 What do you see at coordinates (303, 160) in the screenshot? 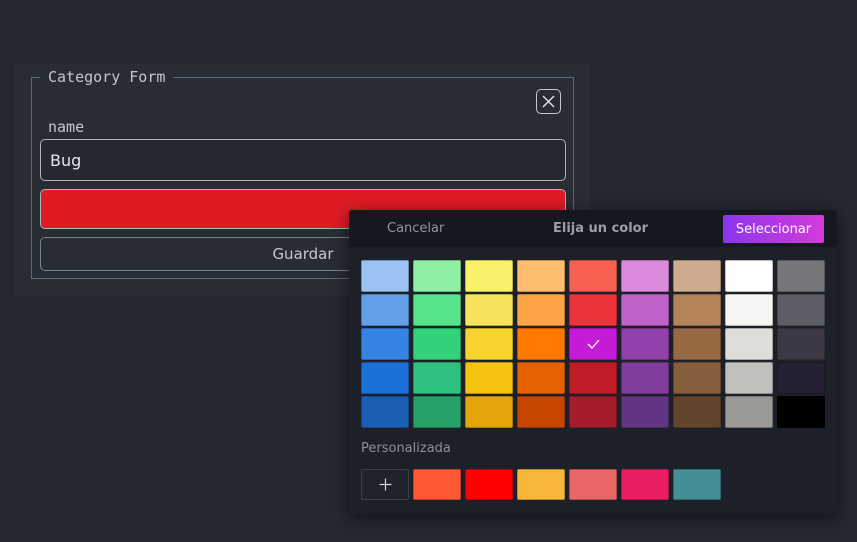
I see `name-input` at bounding box center [303, 160].